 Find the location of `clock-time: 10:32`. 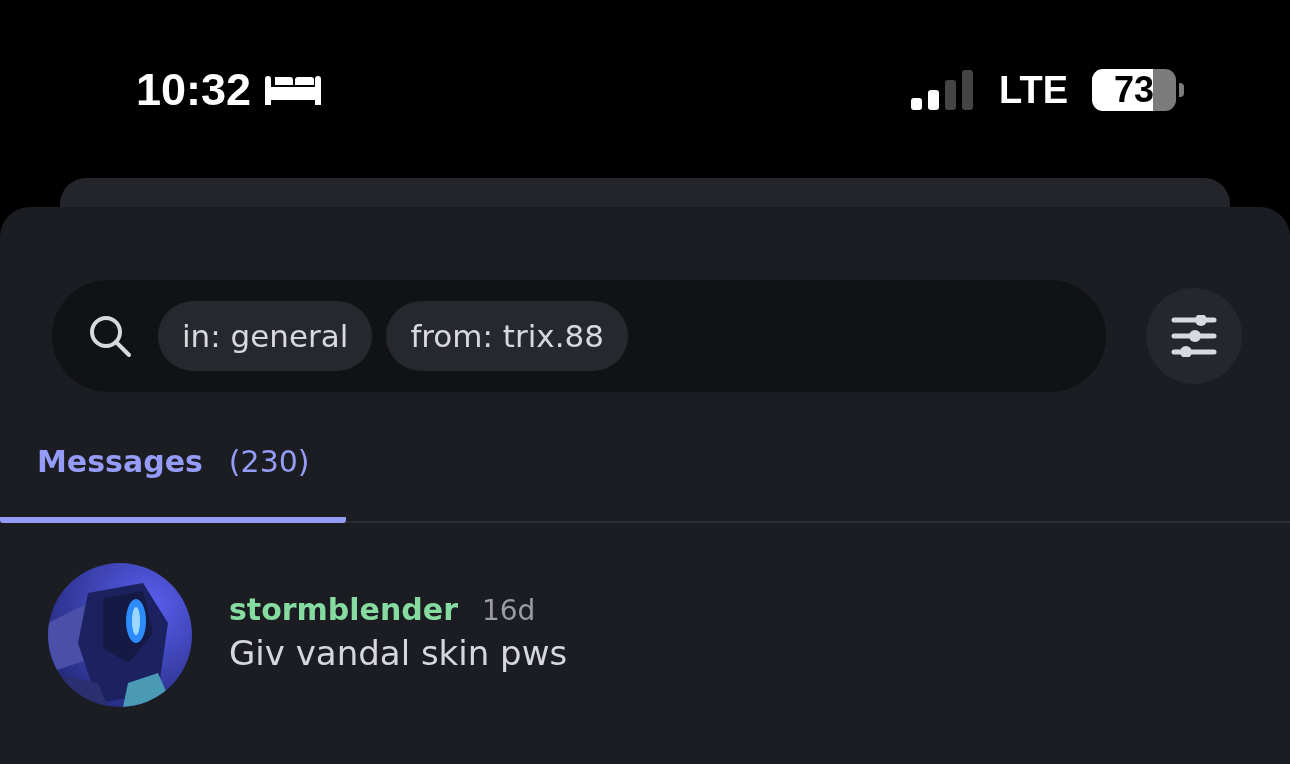

clock-time: 10:32 is located at coordinates (194, 90).